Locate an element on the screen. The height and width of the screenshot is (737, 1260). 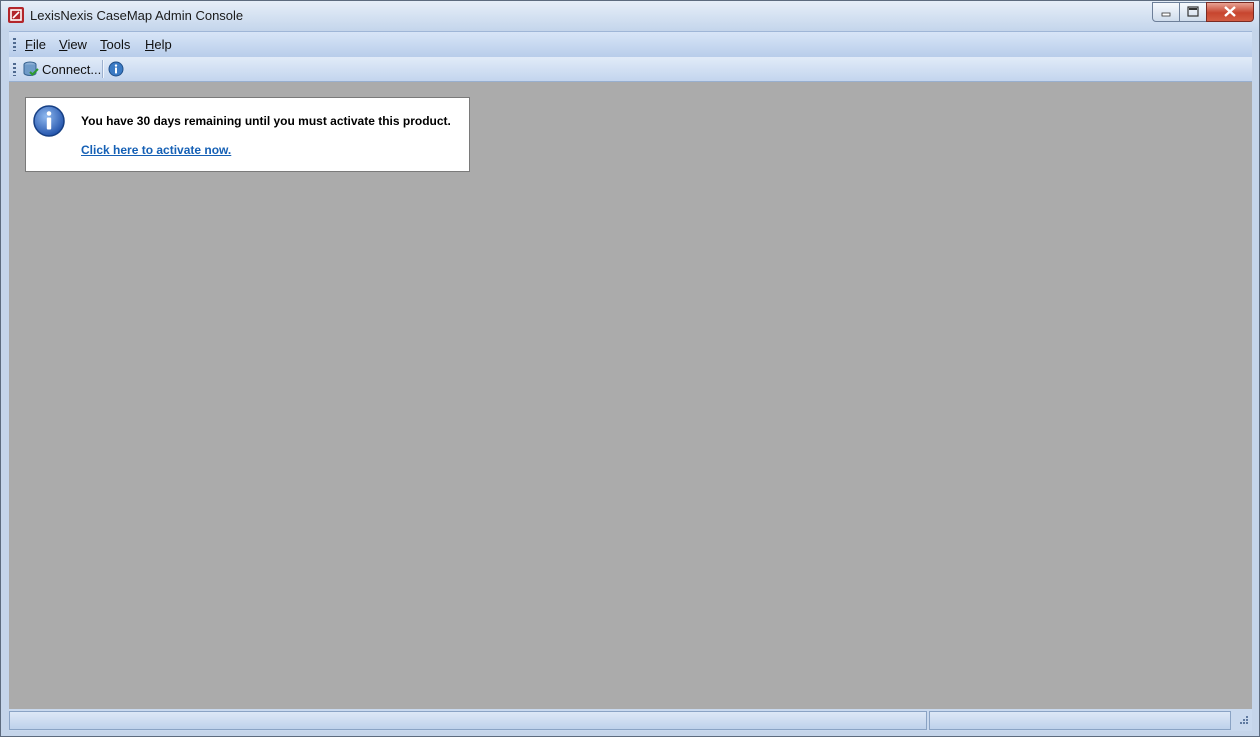
toolbar-grip is located at coordinates (14, 69).